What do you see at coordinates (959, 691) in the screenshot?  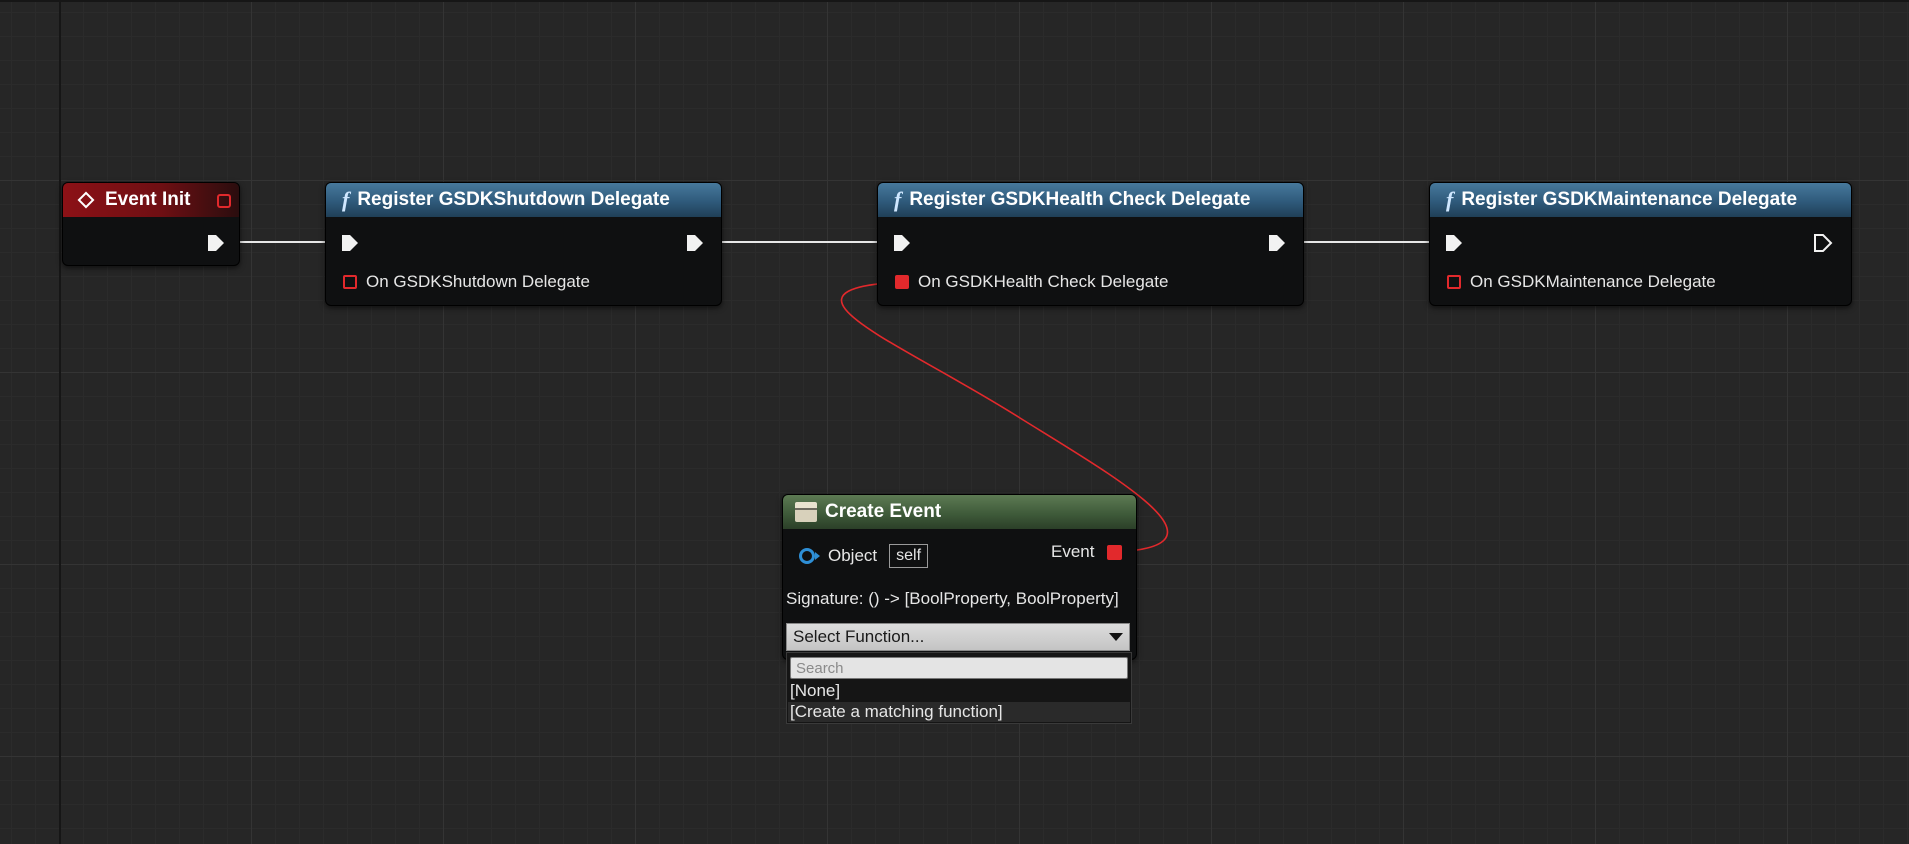 I see `menu-item-none: [None]` at bounding box center [959, 691].